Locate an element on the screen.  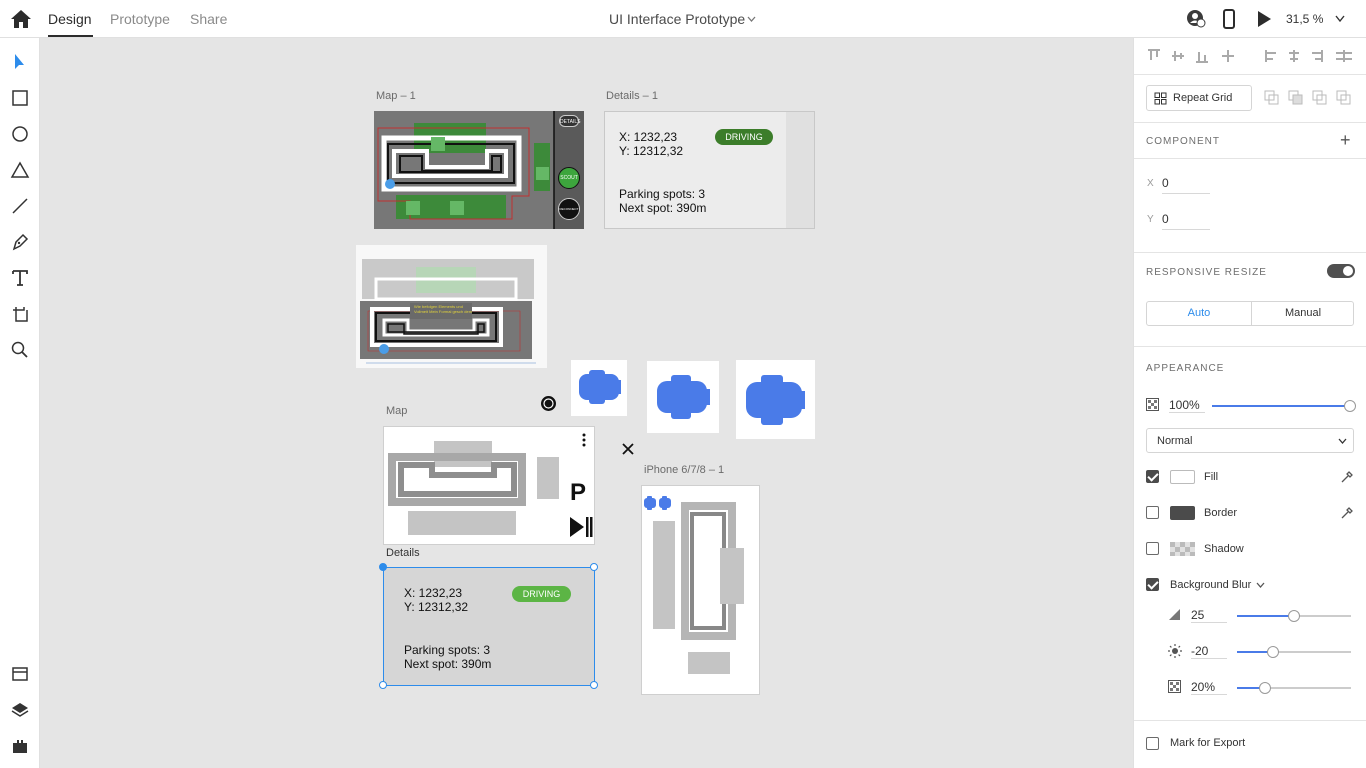
details-button: DETAILS is located at coordinates (569, 121).